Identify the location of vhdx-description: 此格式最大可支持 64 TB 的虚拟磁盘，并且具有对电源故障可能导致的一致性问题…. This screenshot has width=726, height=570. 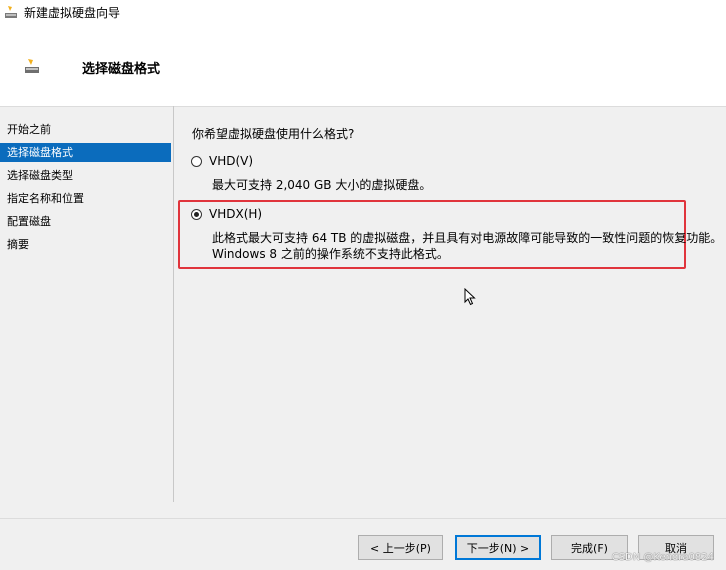
(467, 246).